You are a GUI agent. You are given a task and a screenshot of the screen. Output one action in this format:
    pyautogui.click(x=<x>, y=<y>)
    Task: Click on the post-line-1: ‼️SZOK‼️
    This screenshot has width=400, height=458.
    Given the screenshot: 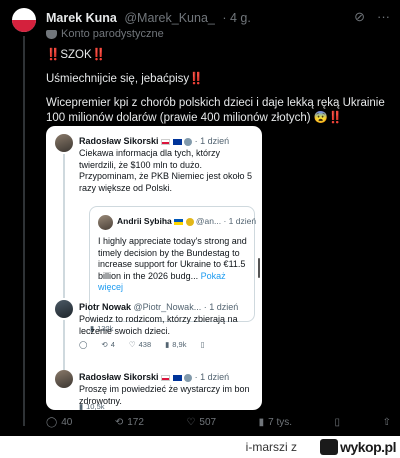 What is the action you would take?
    pyautogui.click(x=76, y=55)
    